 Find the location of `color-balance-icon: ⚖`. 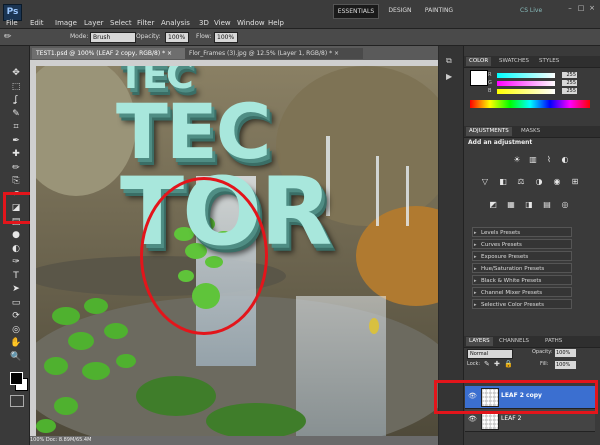

color-balance-icon: ⚖ is located at coordinates (521, 181).